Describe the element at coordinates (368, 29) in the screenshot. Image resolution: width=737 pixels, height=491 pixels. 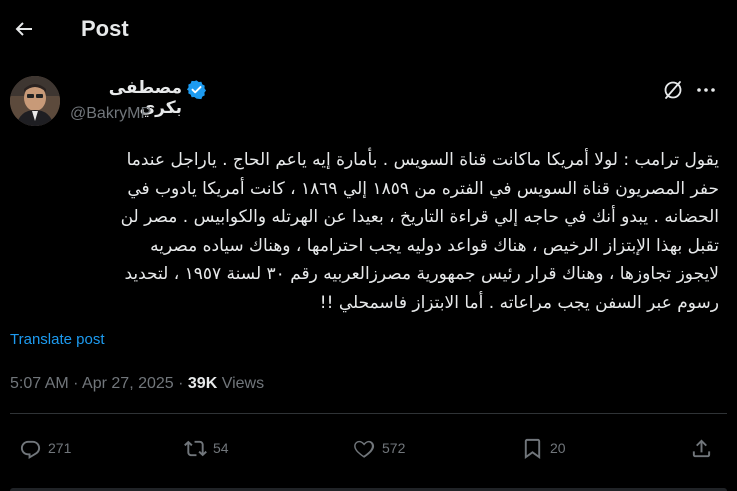
I see `top-bar: Post` at that location.